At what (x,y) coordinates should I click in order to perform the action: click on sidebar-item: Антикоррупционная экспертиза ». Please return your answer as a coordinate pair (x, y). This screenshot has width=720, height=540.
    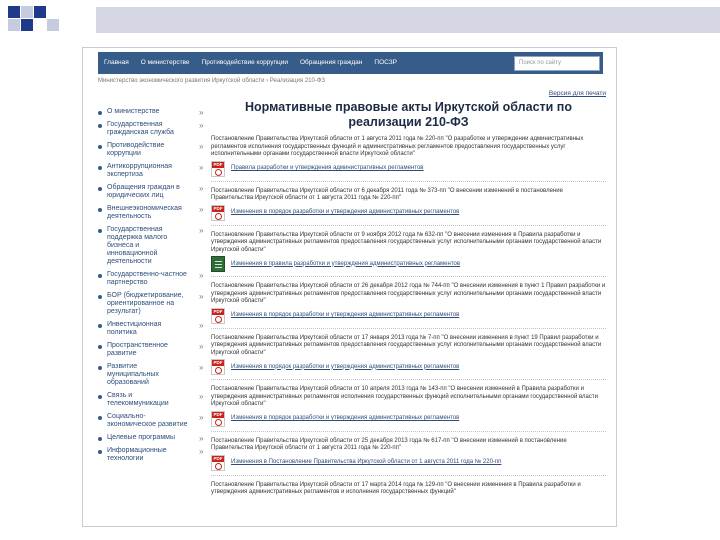
    Looking at the image, I should click on (153, 171).